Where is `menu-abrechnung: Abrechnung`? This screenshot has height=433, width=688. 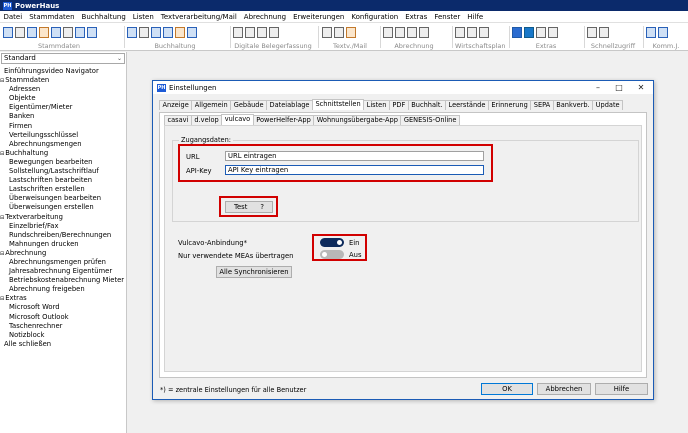
menu-abrechnung: Abrechnung is located at coordinates (264, 17).